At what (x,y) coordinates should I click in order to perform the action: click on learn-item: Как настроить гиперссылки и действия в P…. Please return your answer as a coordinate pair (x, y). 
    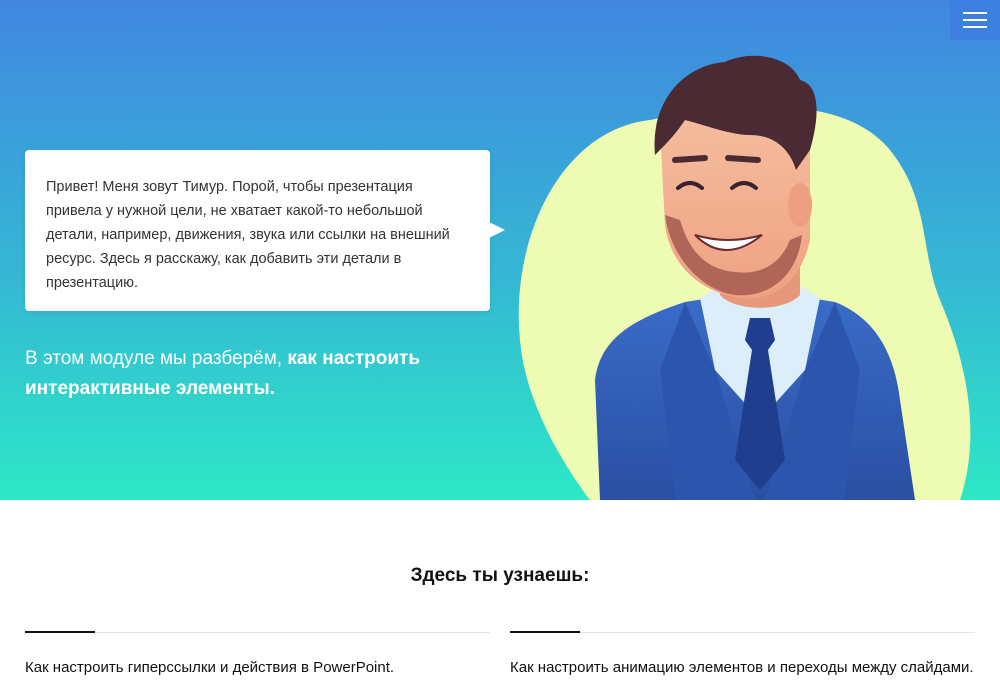
    Looking at the image, I should click on (257, 655).